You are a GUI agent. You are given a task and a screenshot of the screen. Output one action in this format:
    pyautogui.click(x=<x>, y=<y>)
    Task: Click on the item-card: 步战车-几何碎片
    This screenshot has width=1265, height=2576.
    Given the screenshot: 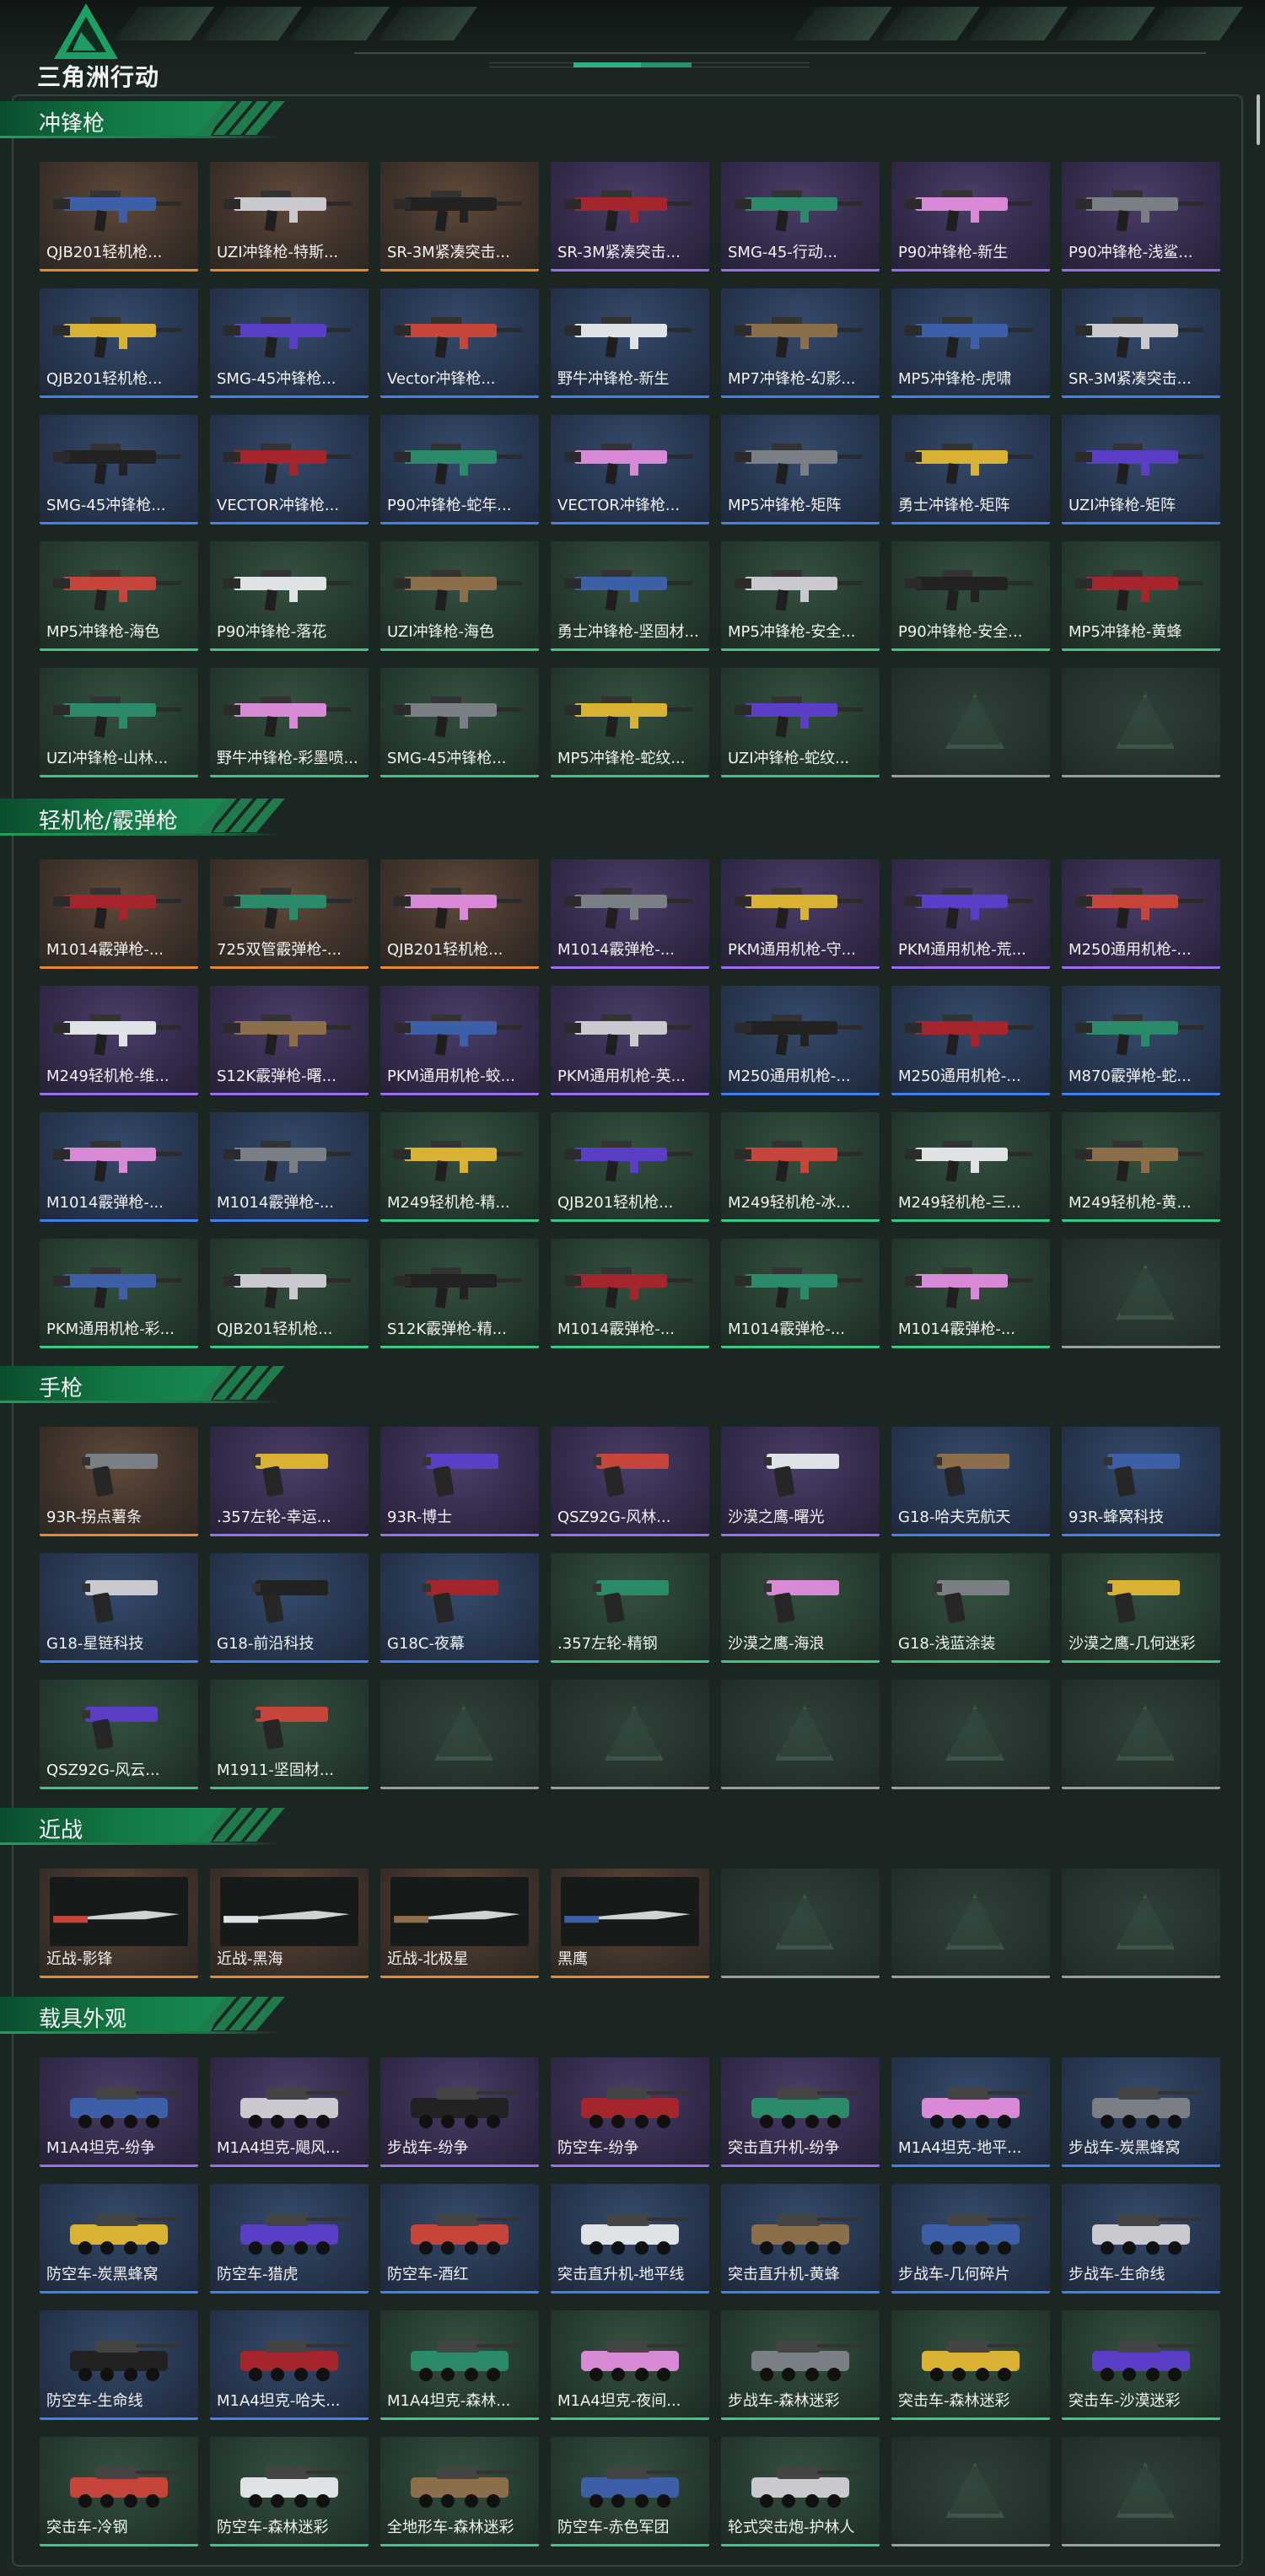 What is the action you would take?
    pyautogui.click(x=971, y=2239)
    